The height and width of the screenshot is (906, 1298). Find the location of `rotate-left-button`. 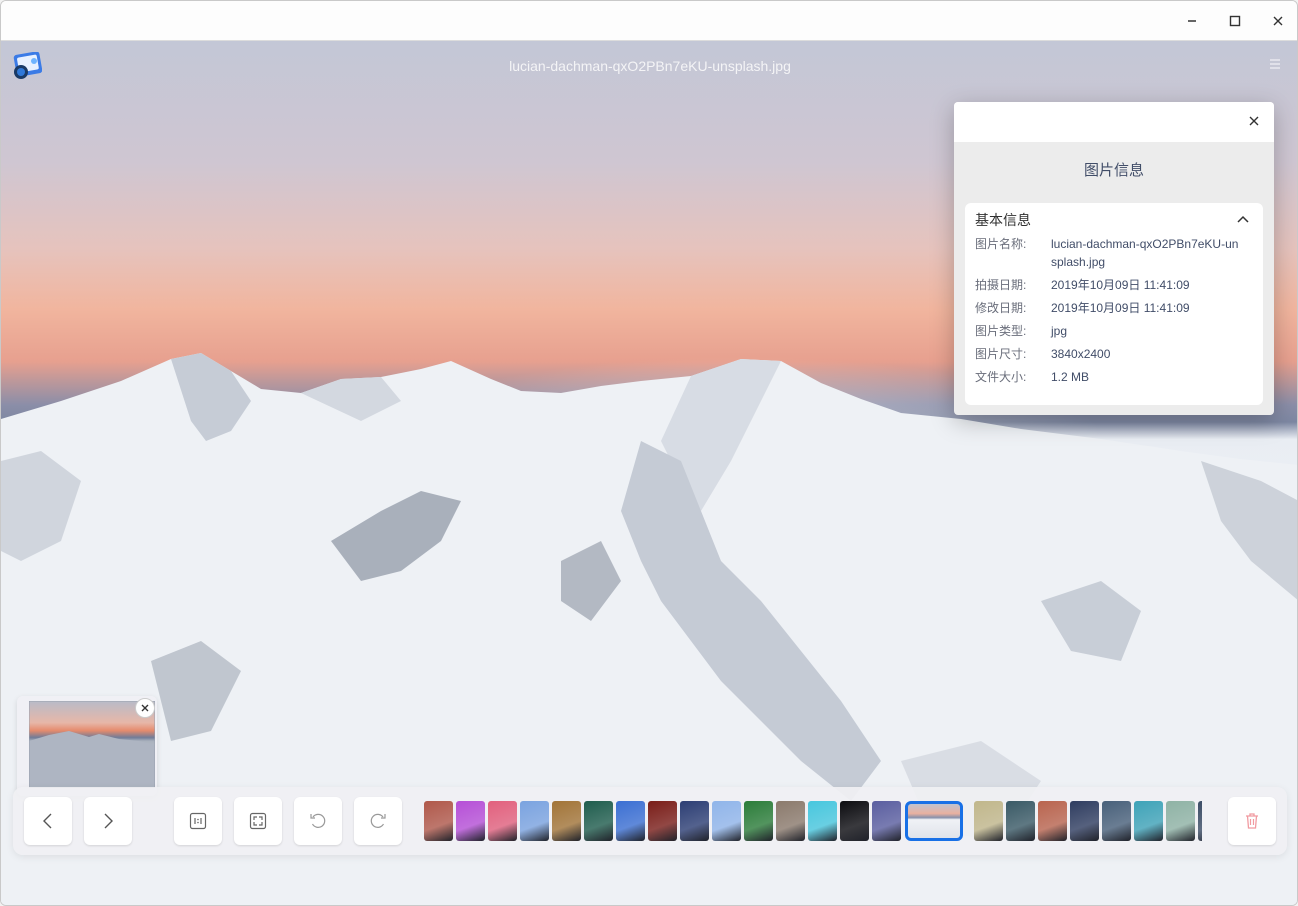

rotate-left-button is located at coordinates (318, 821).